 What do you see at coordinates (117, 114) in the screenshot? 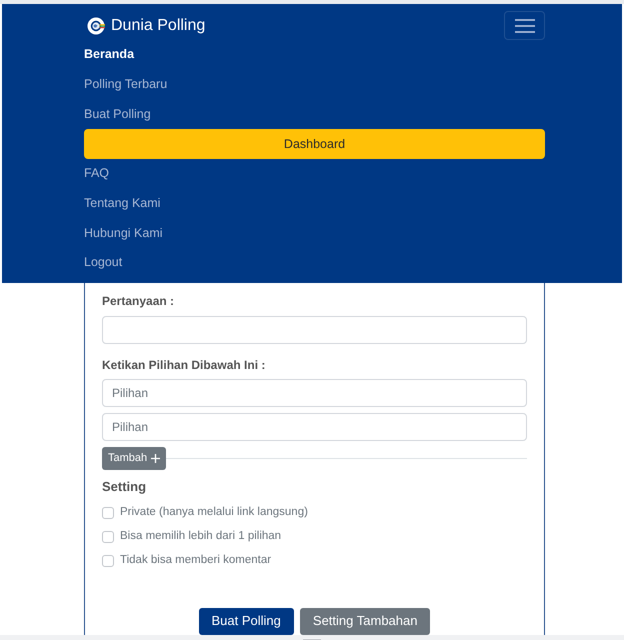
I see `nav-link: Buat Polling` at bounding box center [117, 114].